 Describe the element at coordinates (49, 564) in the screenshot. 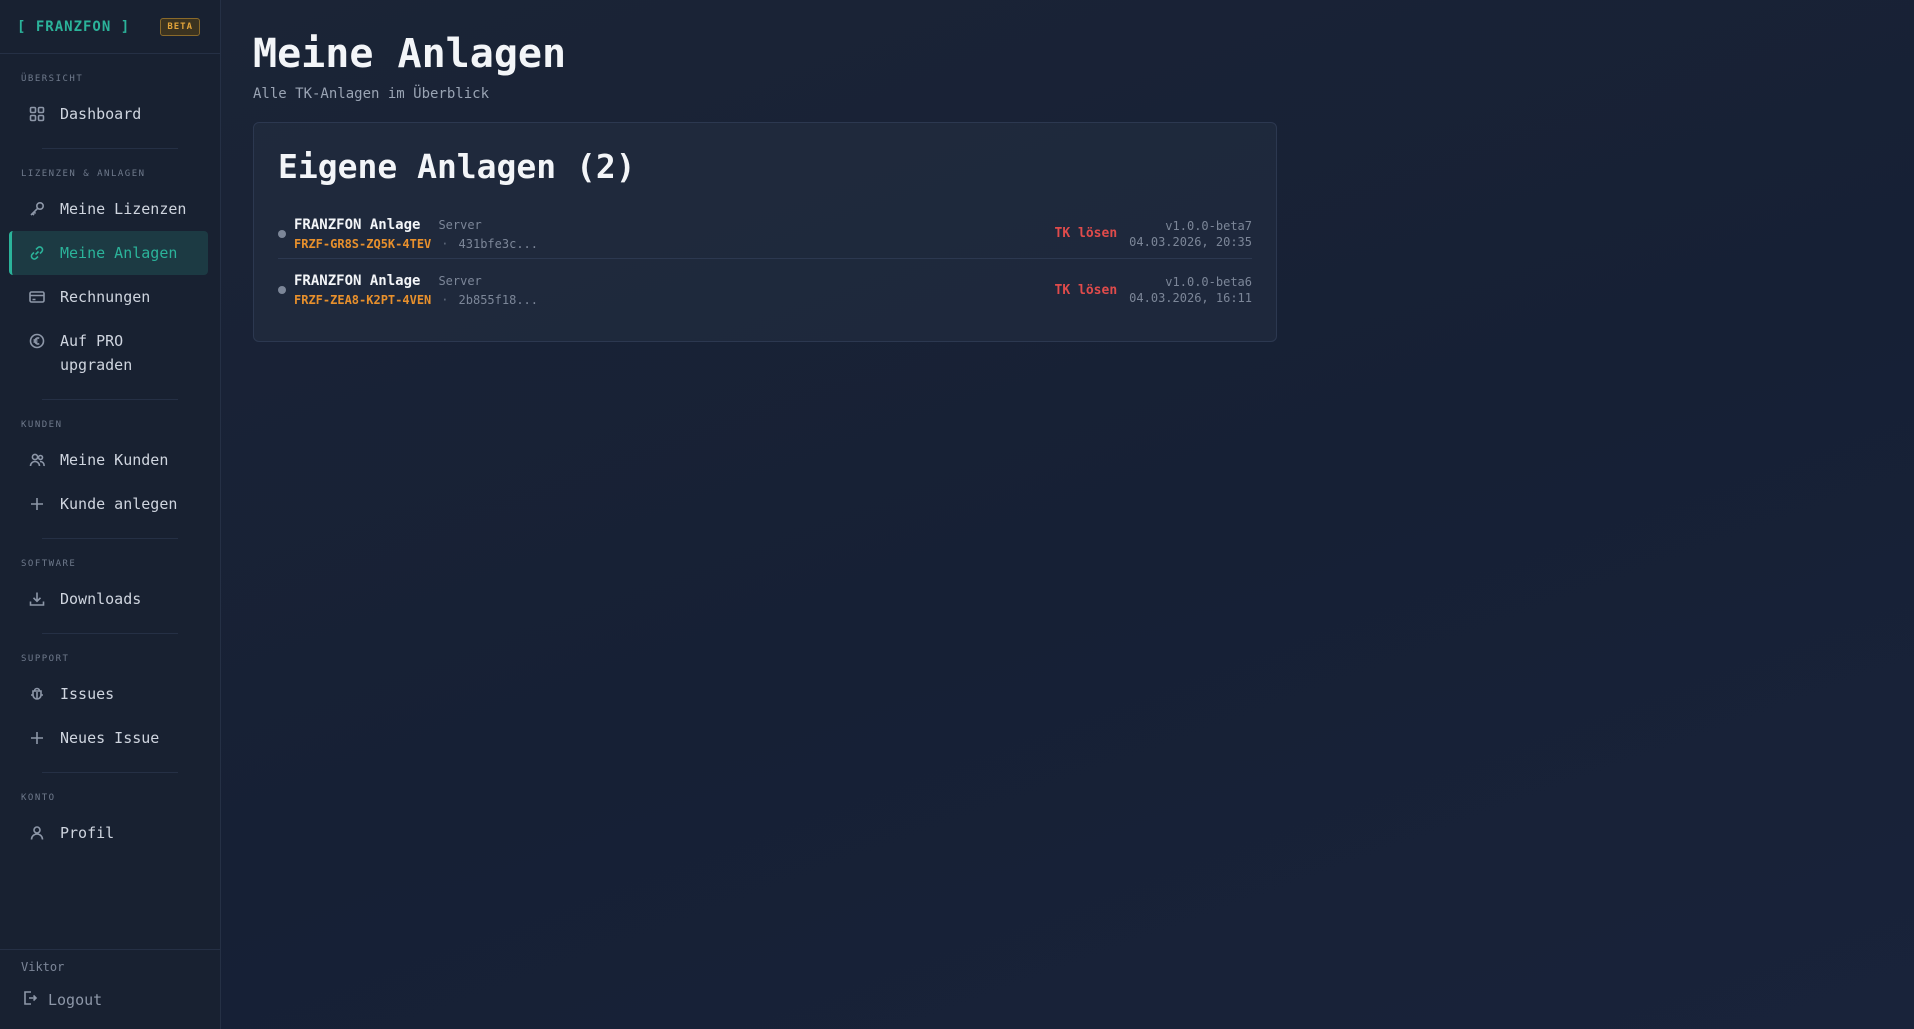

I see `section-label-software: SOFTWARE` at that location.